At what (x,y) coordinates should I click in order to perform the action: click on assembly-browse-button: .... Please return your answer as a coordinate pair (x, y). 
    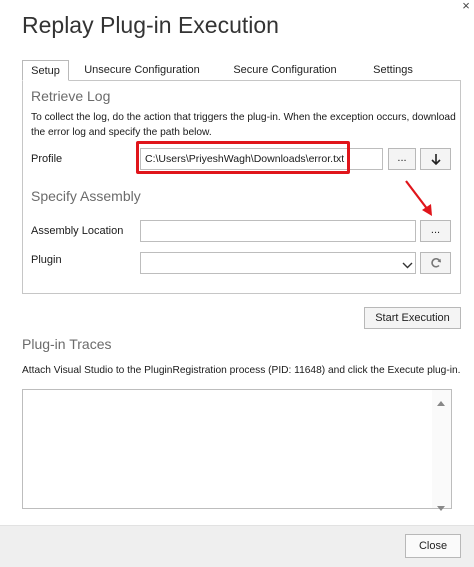
    Looking at the image, I should click on (435, 231).